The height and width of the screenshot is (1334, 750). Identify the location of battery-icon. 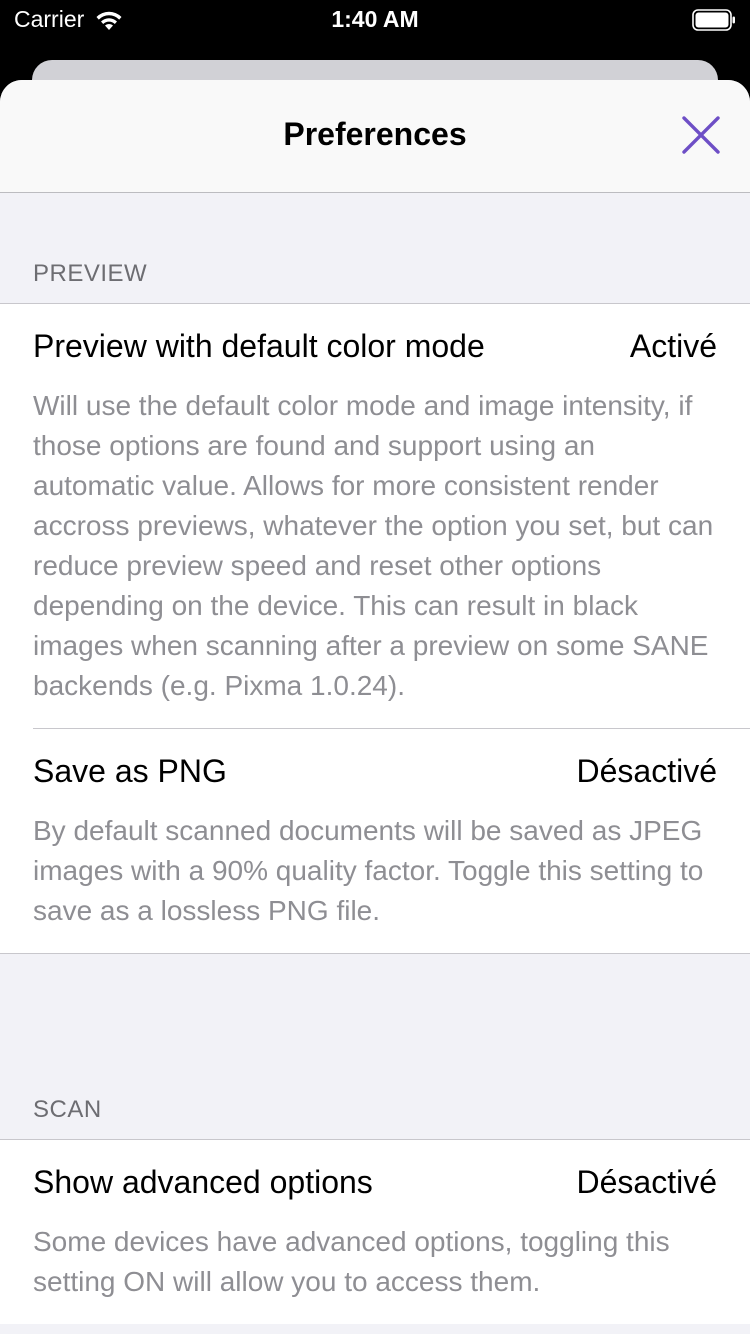
(713, 20).